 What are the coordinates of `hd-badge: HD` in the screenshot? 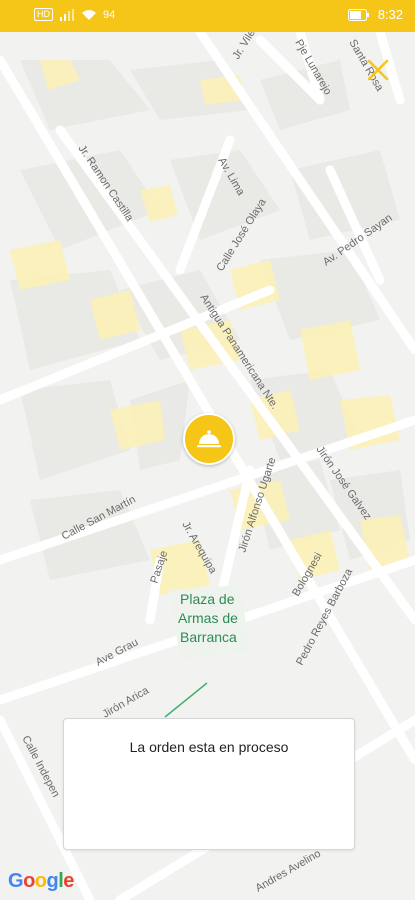 It's located at (43, 14).